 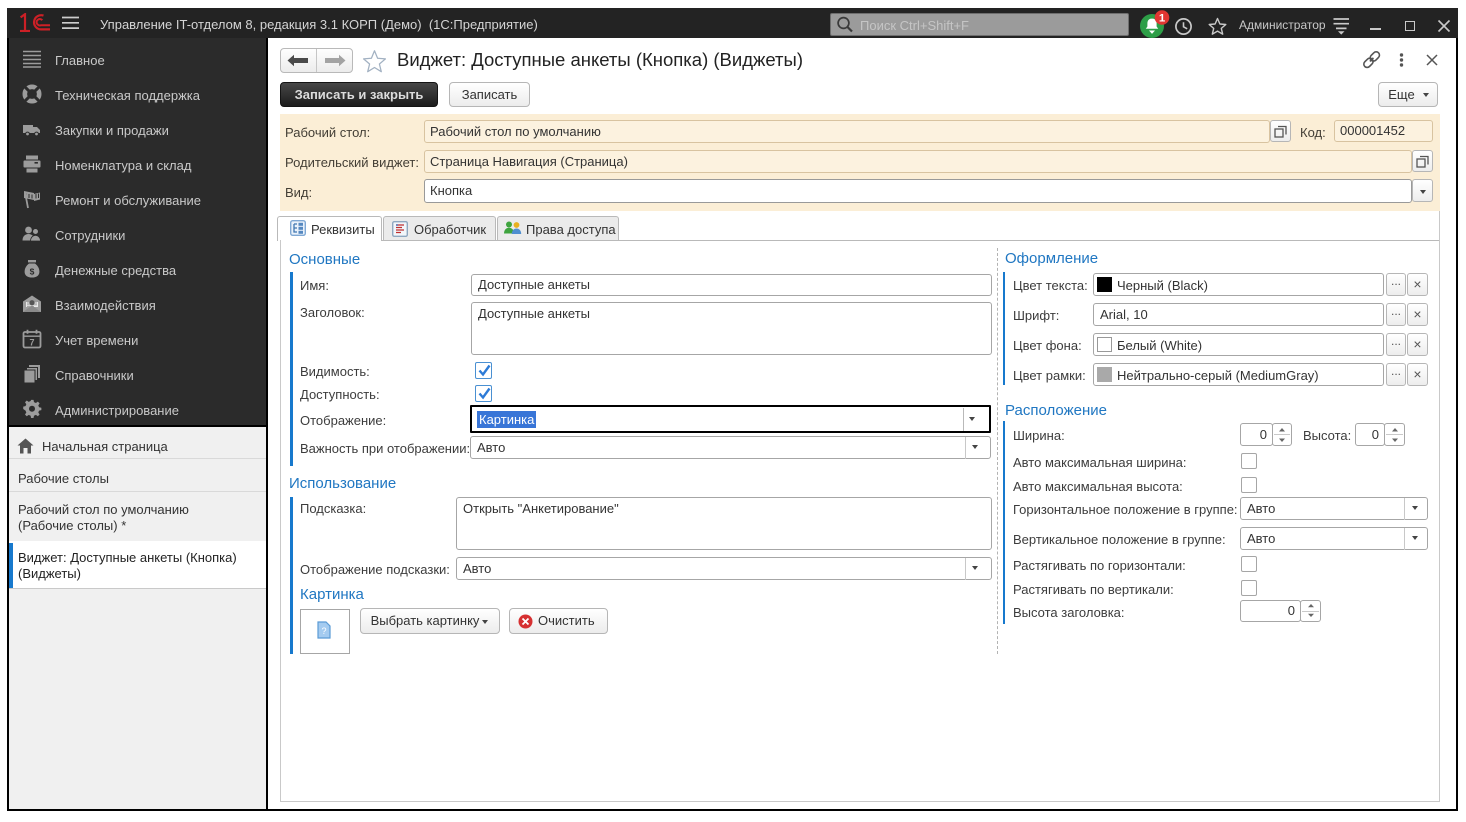 I want to click on svg-text: 7, so click(x=31, y=343).